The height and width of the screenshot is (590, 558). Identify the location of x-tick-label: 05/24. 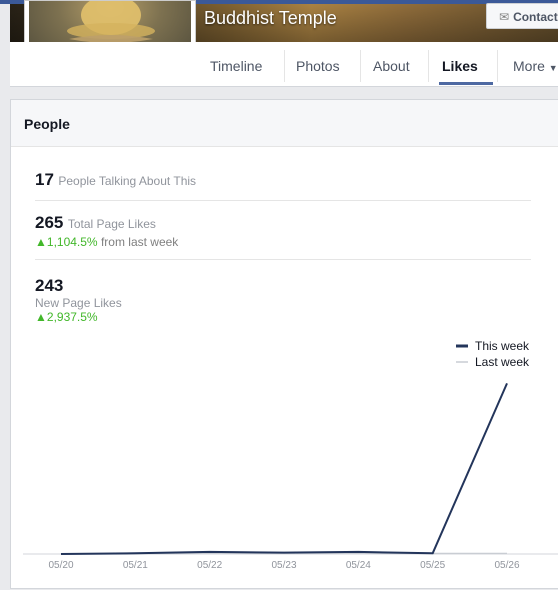
(358, 565).